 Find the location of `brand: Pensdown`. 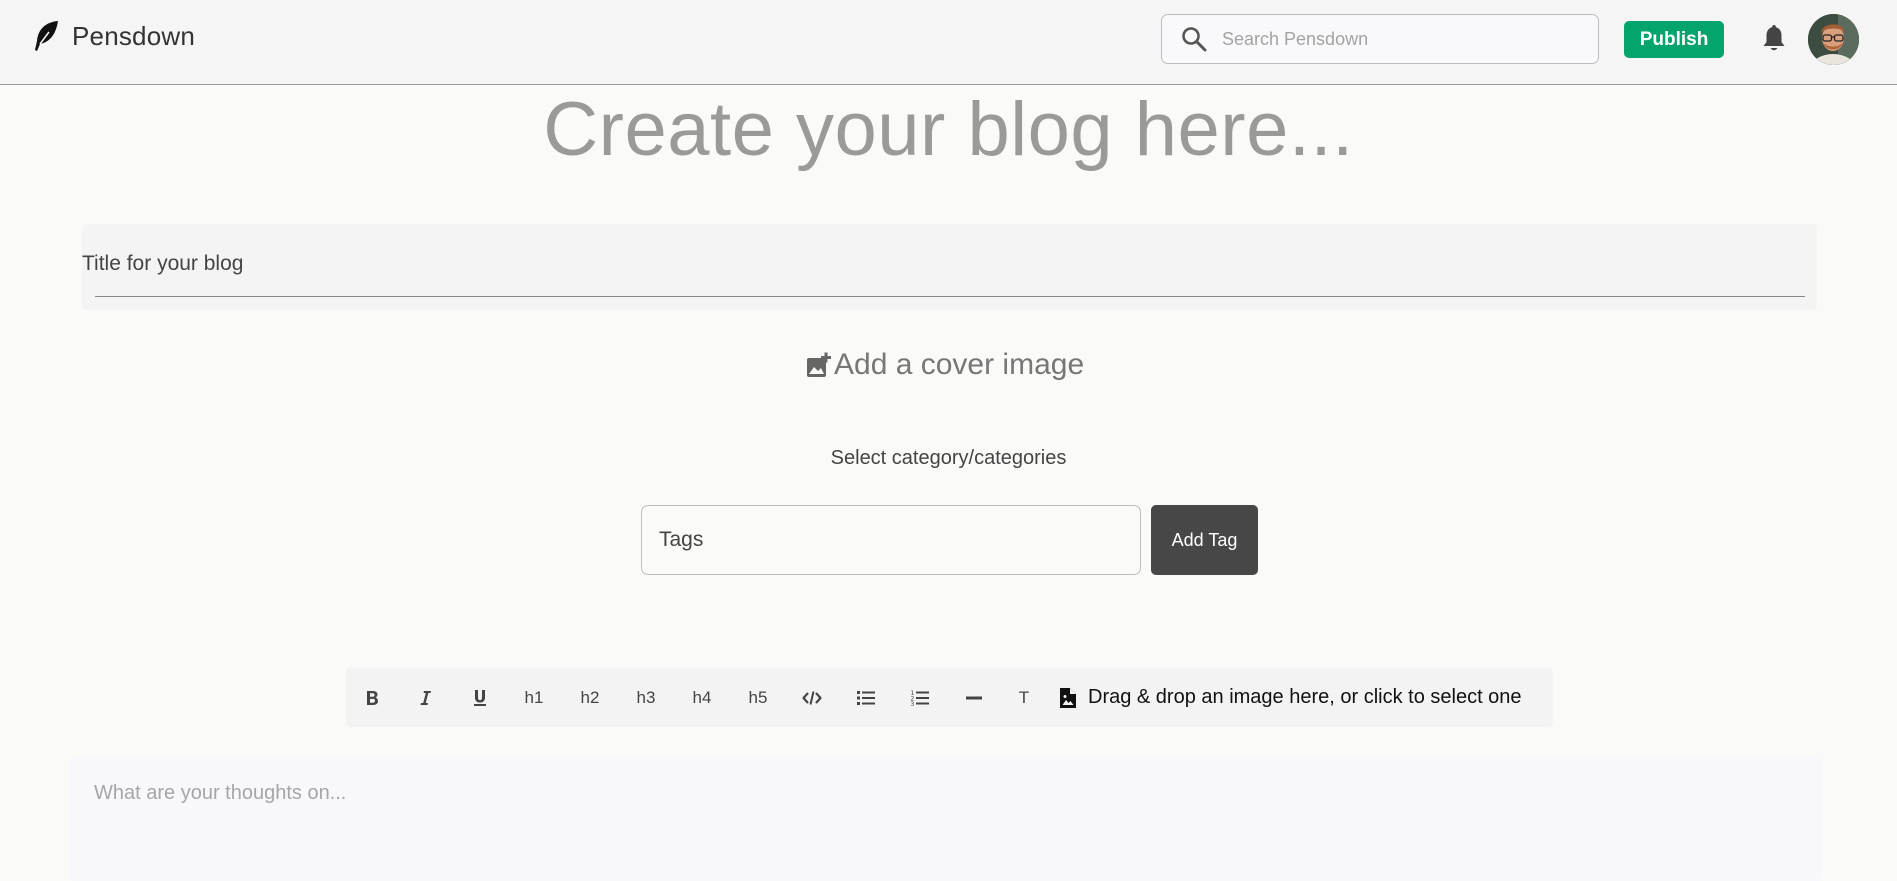

brand: Pensdown is located at coordinates (113, 36).